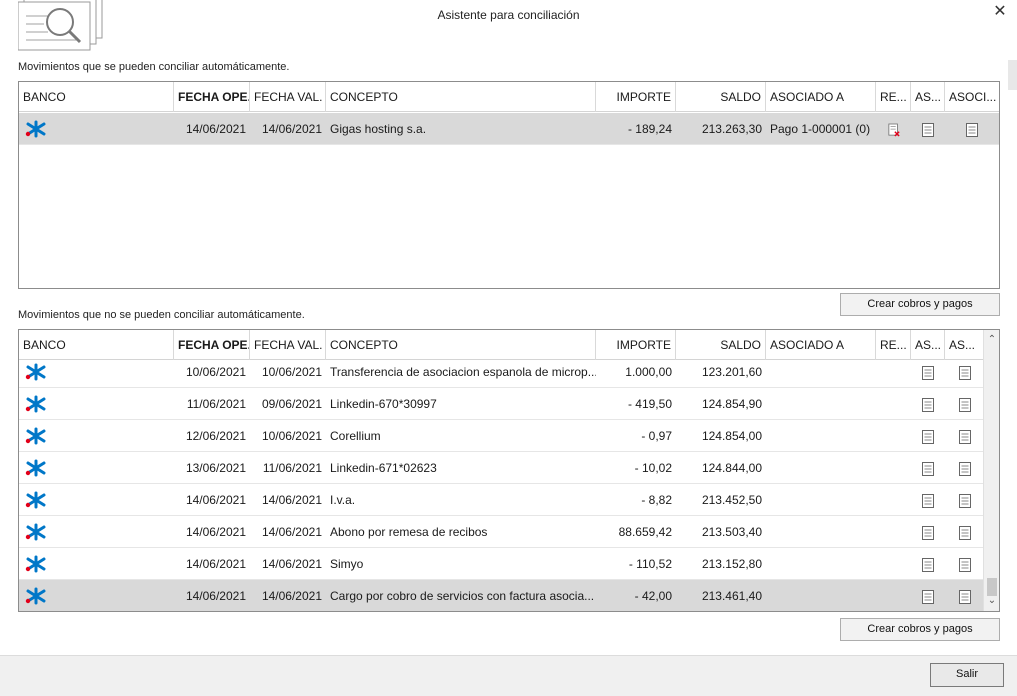  I want to click on col-saldo: SALDO, so click(721, 97).